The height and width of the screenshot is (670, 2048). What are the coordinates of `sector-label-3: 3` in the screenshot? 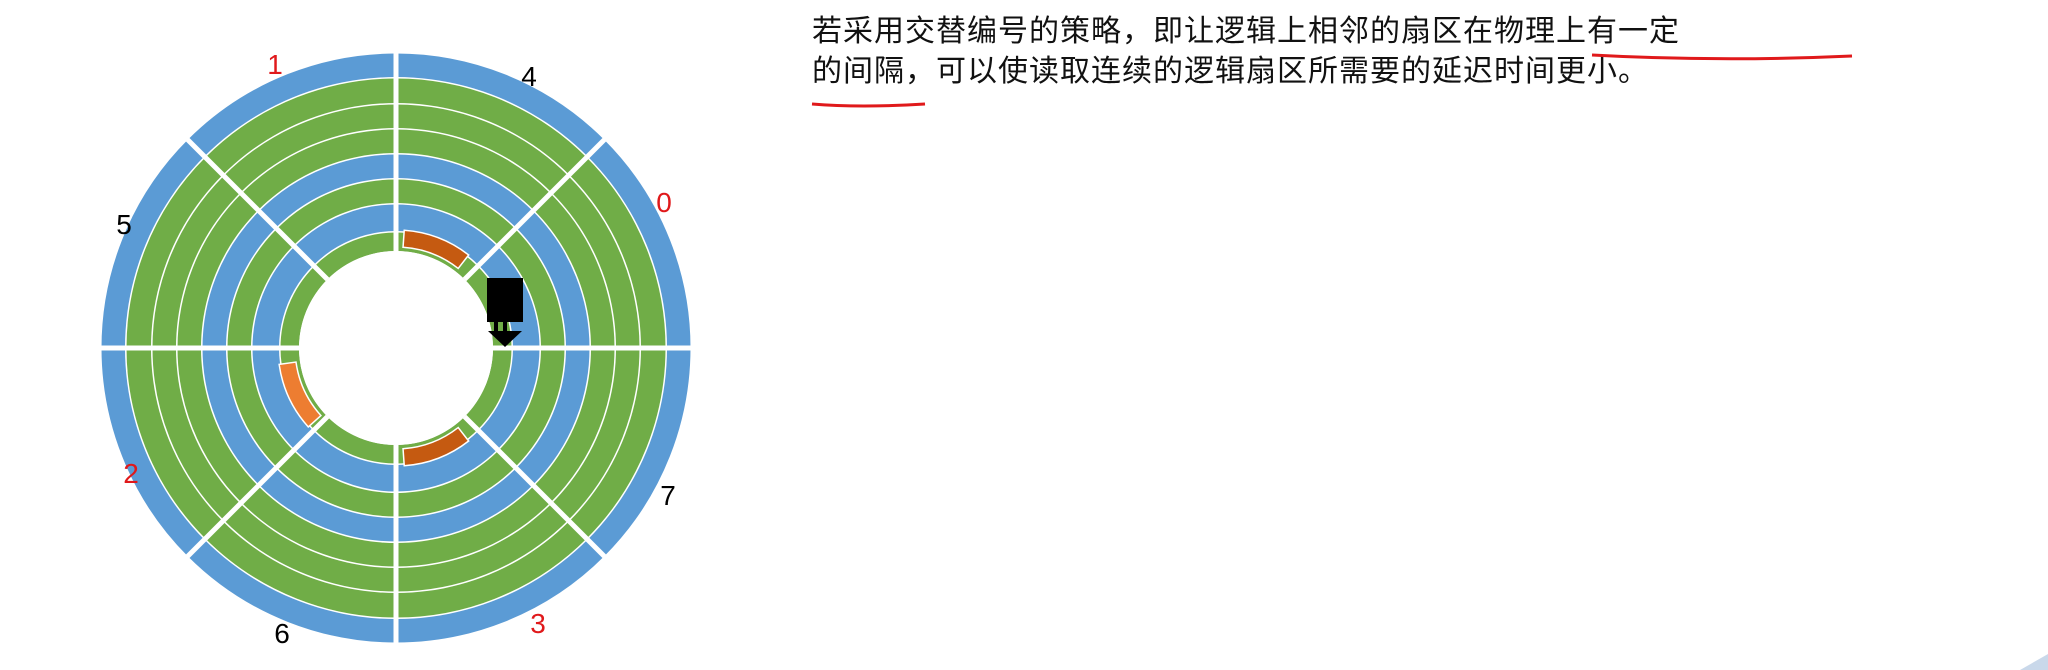 It's located at (538, 623).